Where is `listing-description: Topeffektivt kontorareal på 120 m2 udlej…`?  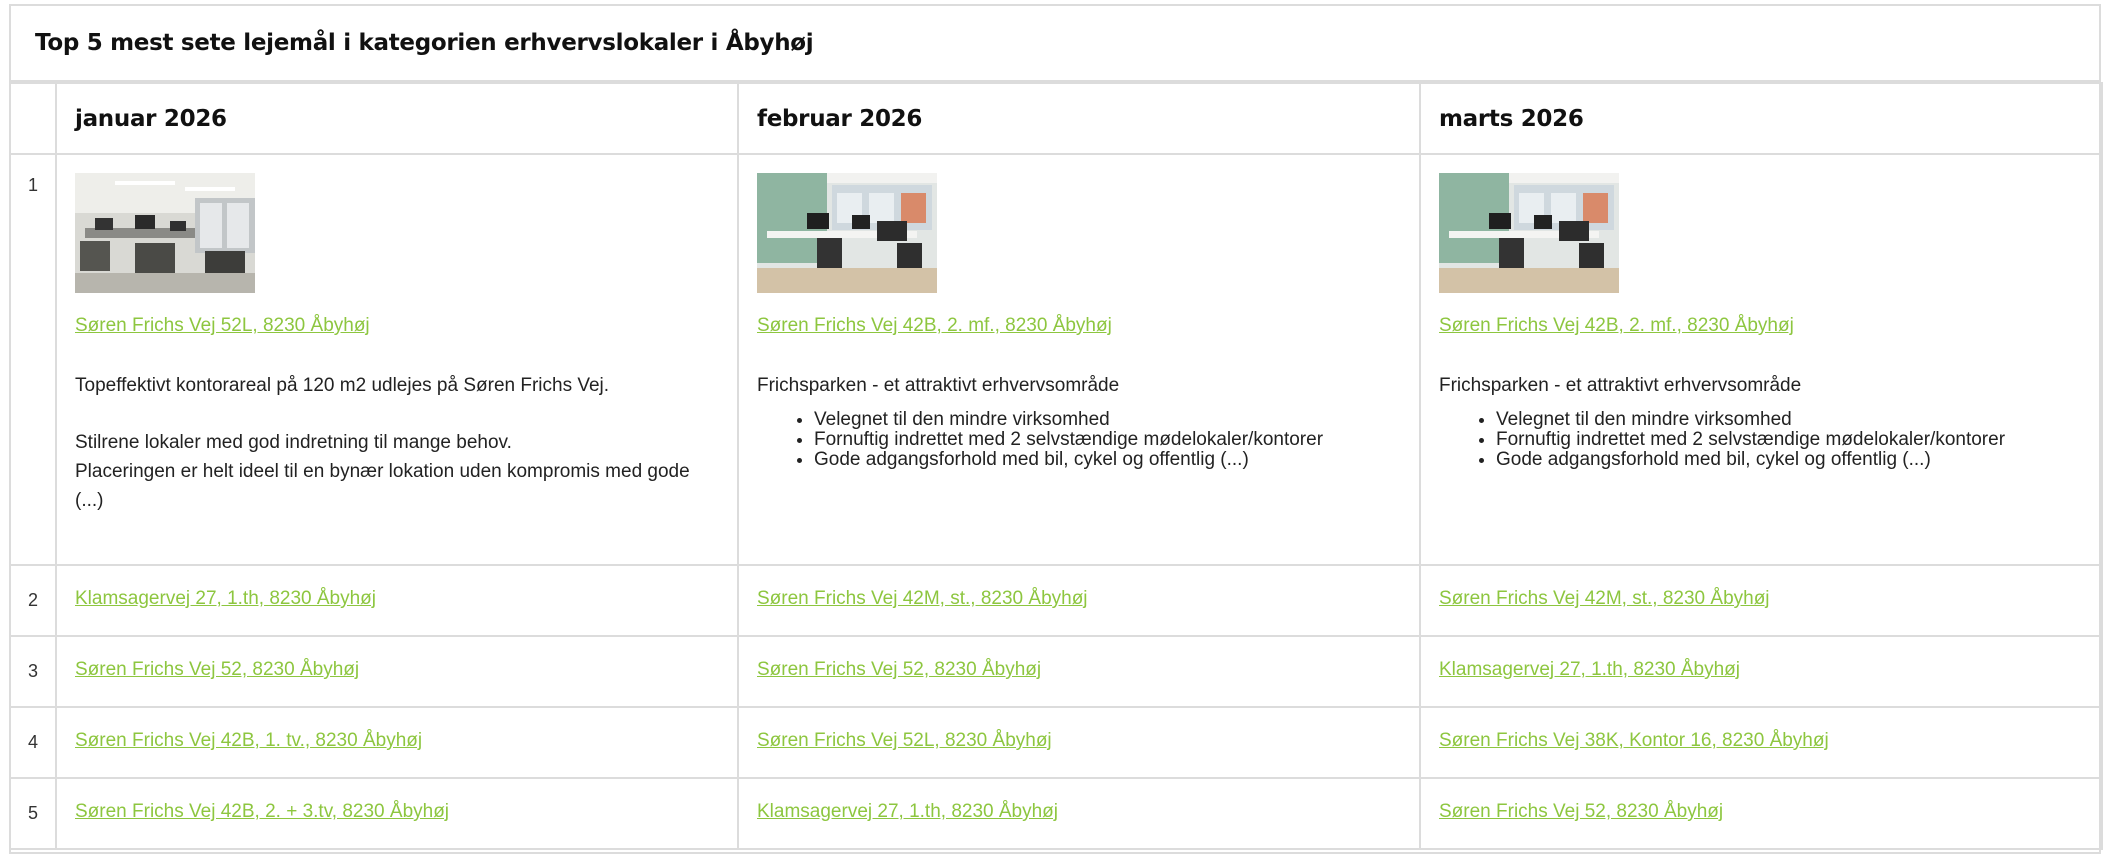 listing-description: Topeffektivt kontorareal på 120 m2 udlej… is located at coordinates (397, 443).